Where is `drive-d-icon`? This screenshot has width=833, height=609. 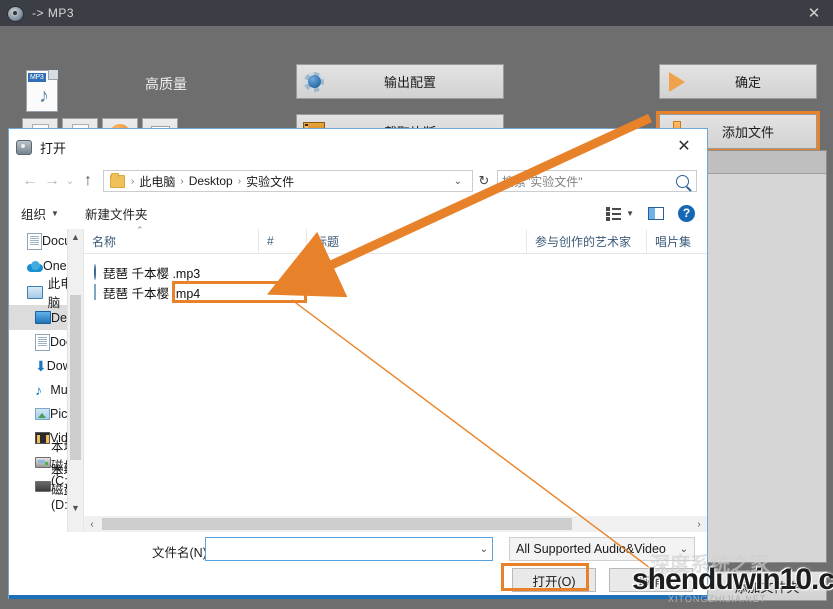
drive-d-icon is located at coordinates (43, 486).